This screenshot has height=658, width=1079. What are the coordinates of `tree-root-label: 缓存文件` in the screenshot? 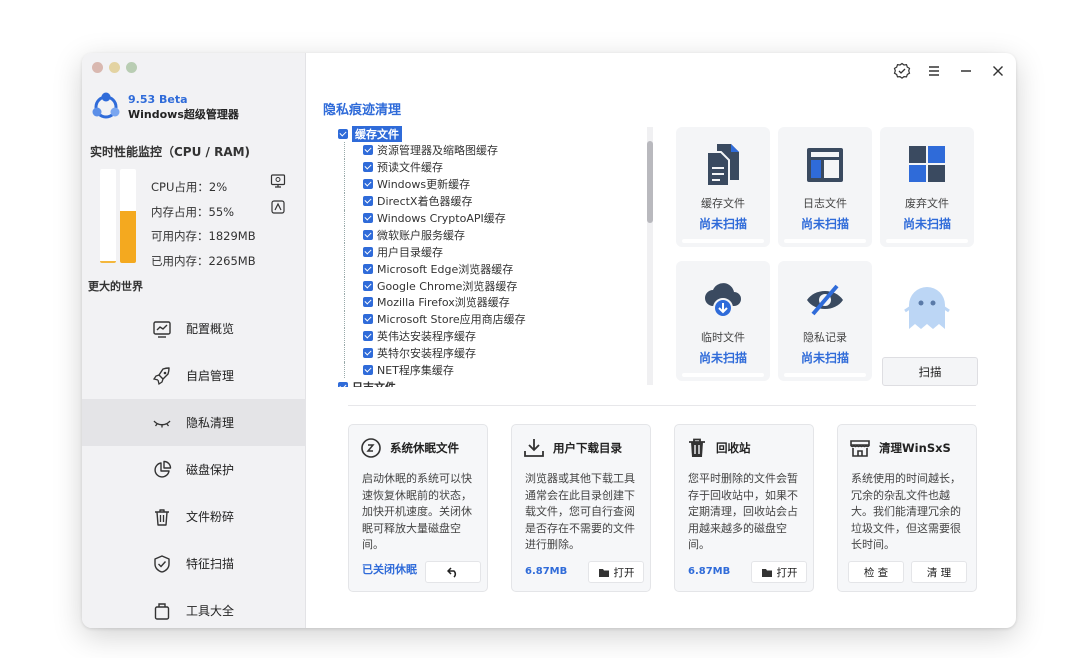 It's located at (377, 133).